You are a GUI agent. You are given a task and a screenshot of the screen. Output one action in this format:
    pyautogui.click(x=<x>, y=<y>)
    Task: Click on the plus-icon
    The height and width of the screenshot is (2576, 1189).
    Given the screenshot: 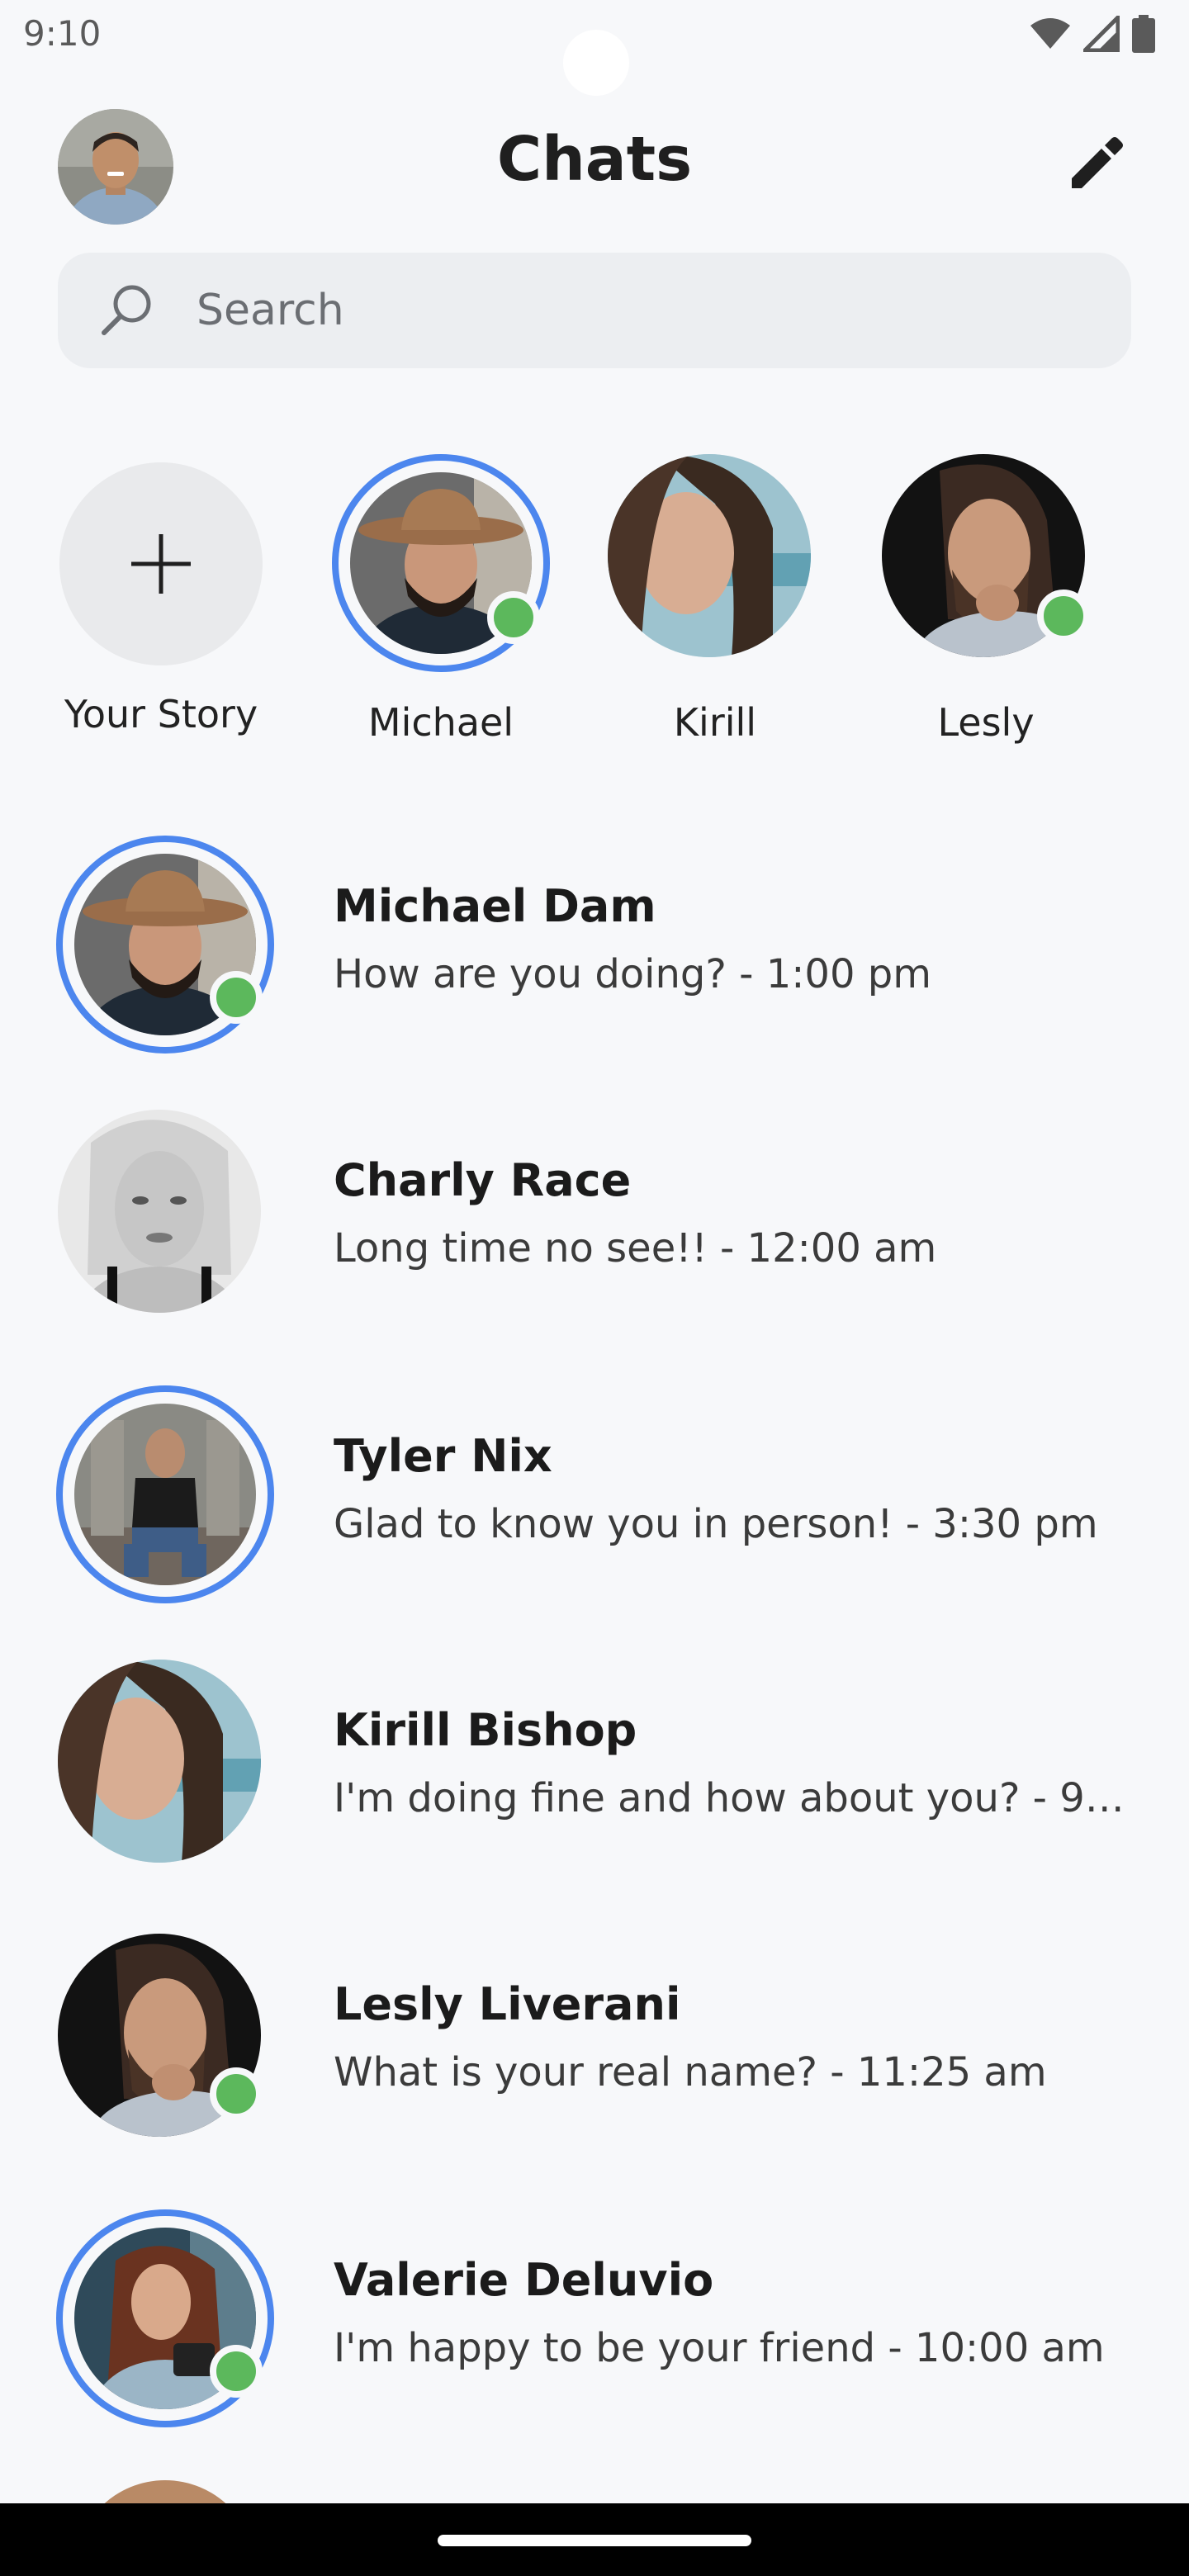 What is the action you would take?
    pyautogui.click(x=161, y=564)
    